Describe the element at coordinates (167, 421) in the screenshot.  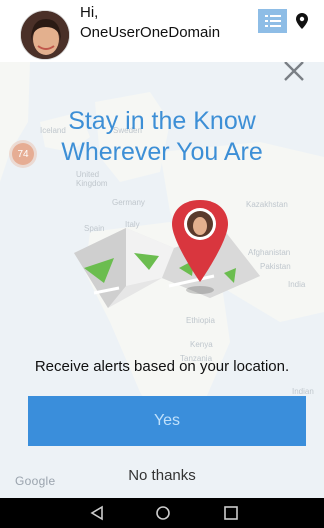
I see `yes-button: Yes` at that location.